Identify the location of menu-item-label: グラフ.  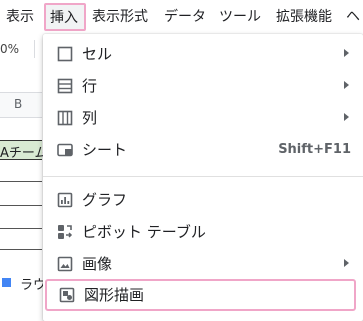
(105, 200).